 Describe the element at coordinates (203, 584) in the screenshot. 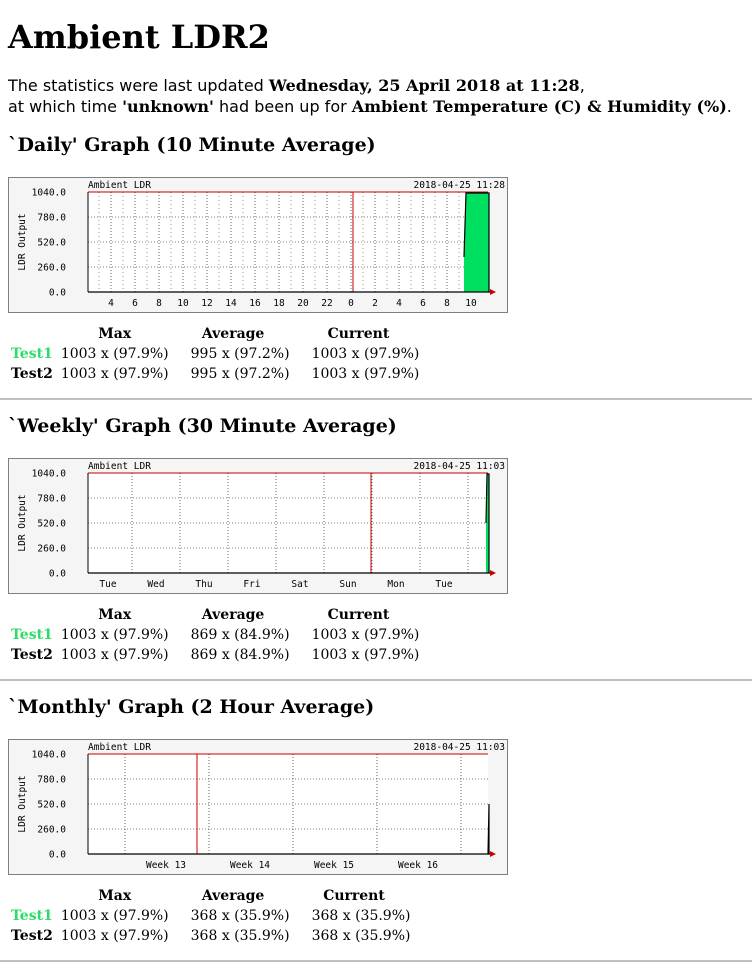

I see `x-tick-label: Thu` at that location.